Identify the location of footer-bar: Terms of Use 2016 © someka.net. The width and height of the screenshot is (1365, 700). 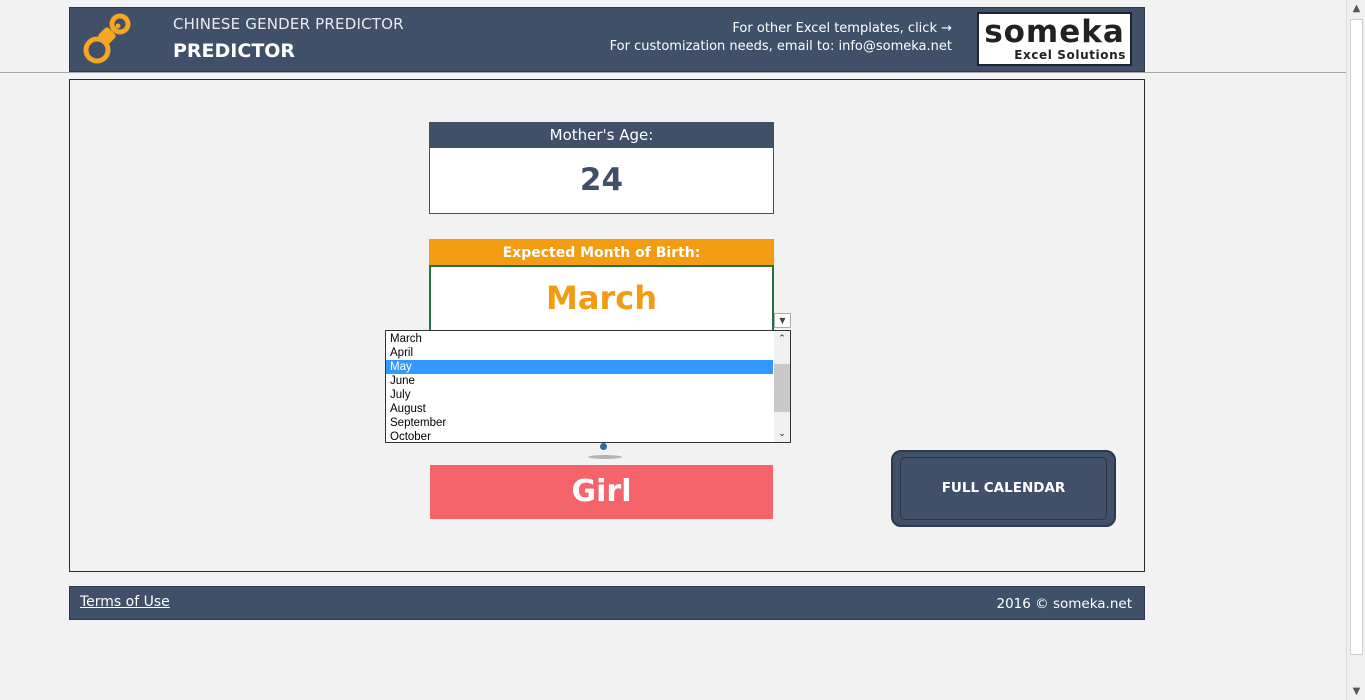
(607, 603).